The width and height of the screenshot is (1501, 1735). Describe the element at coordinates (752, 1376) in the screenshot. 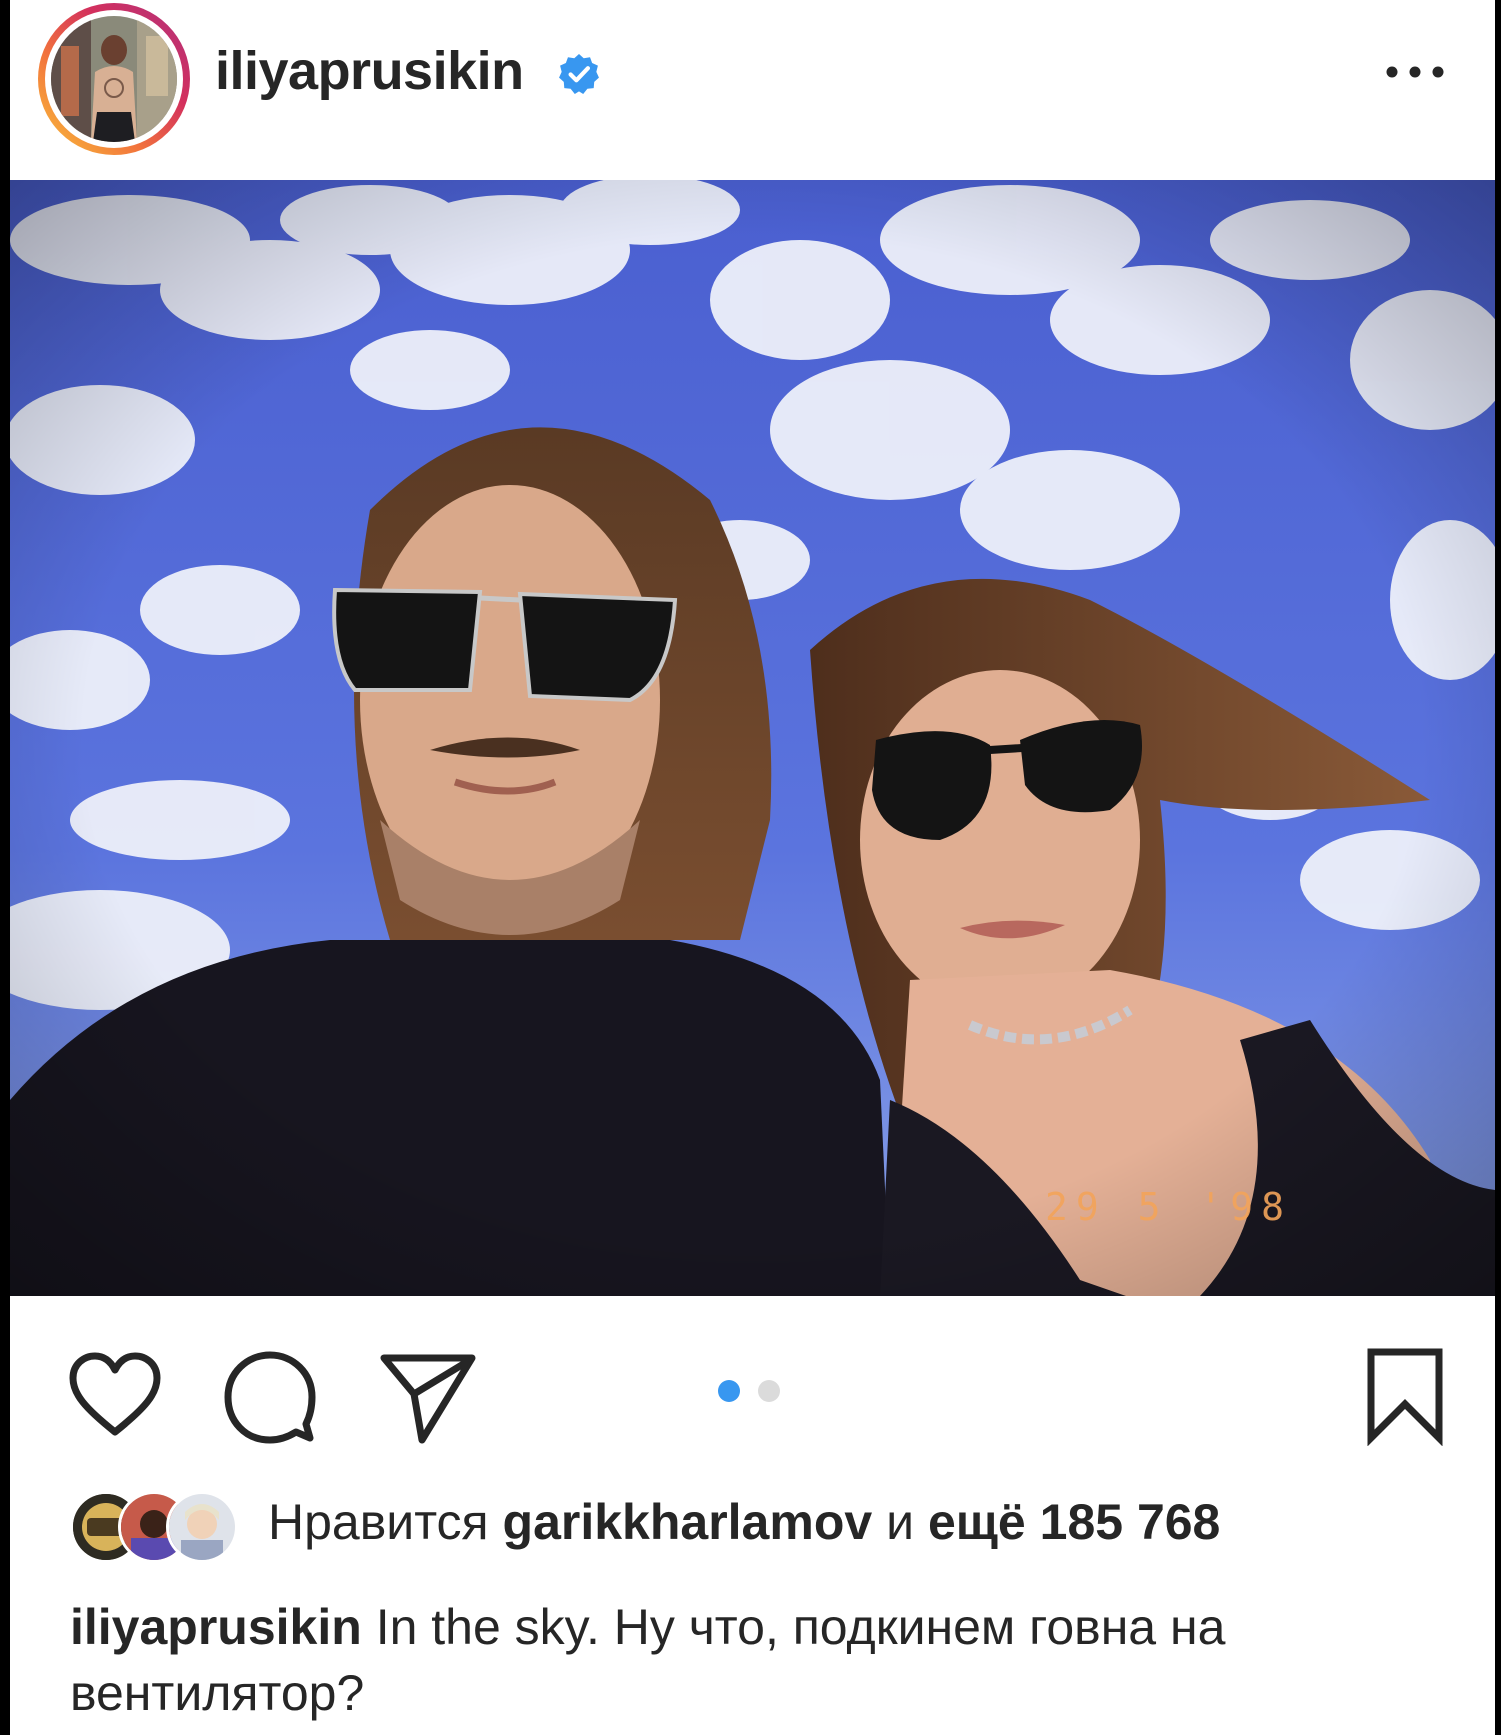

I see `post-actions` at that location.